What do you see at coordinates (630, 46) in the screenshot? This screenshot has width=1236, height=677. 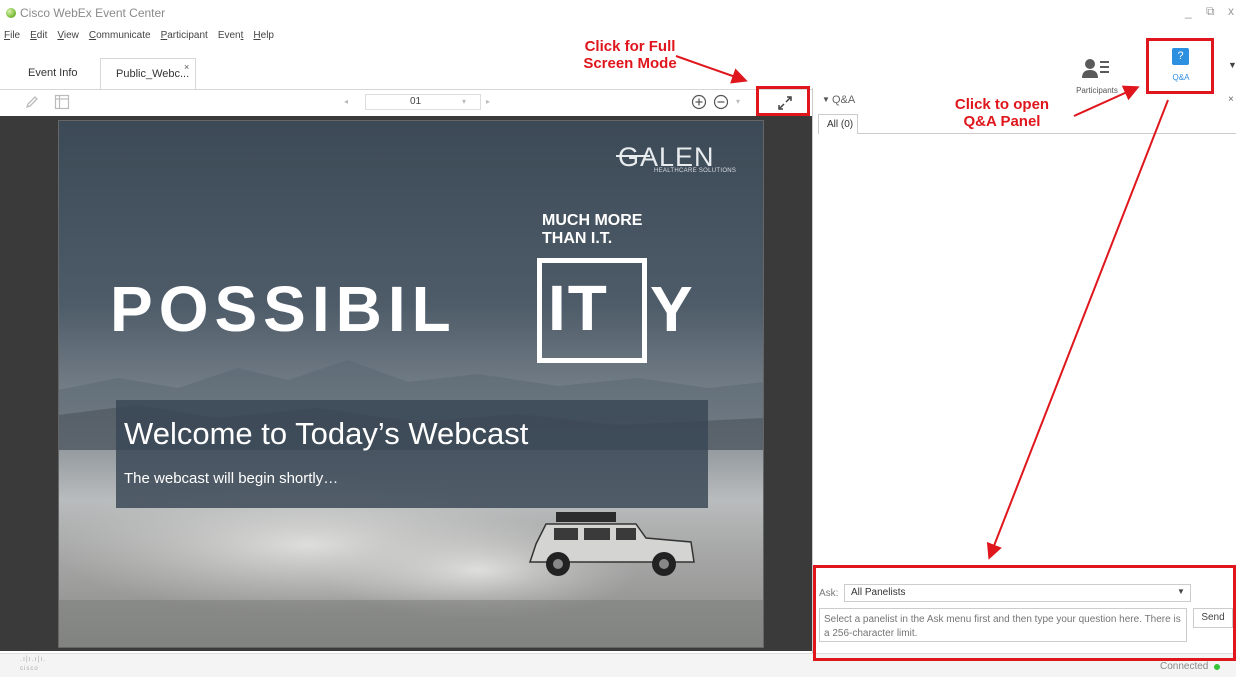 I see `fullscreen-callout-line1: Click for Full` at bounding box center [630, 46].